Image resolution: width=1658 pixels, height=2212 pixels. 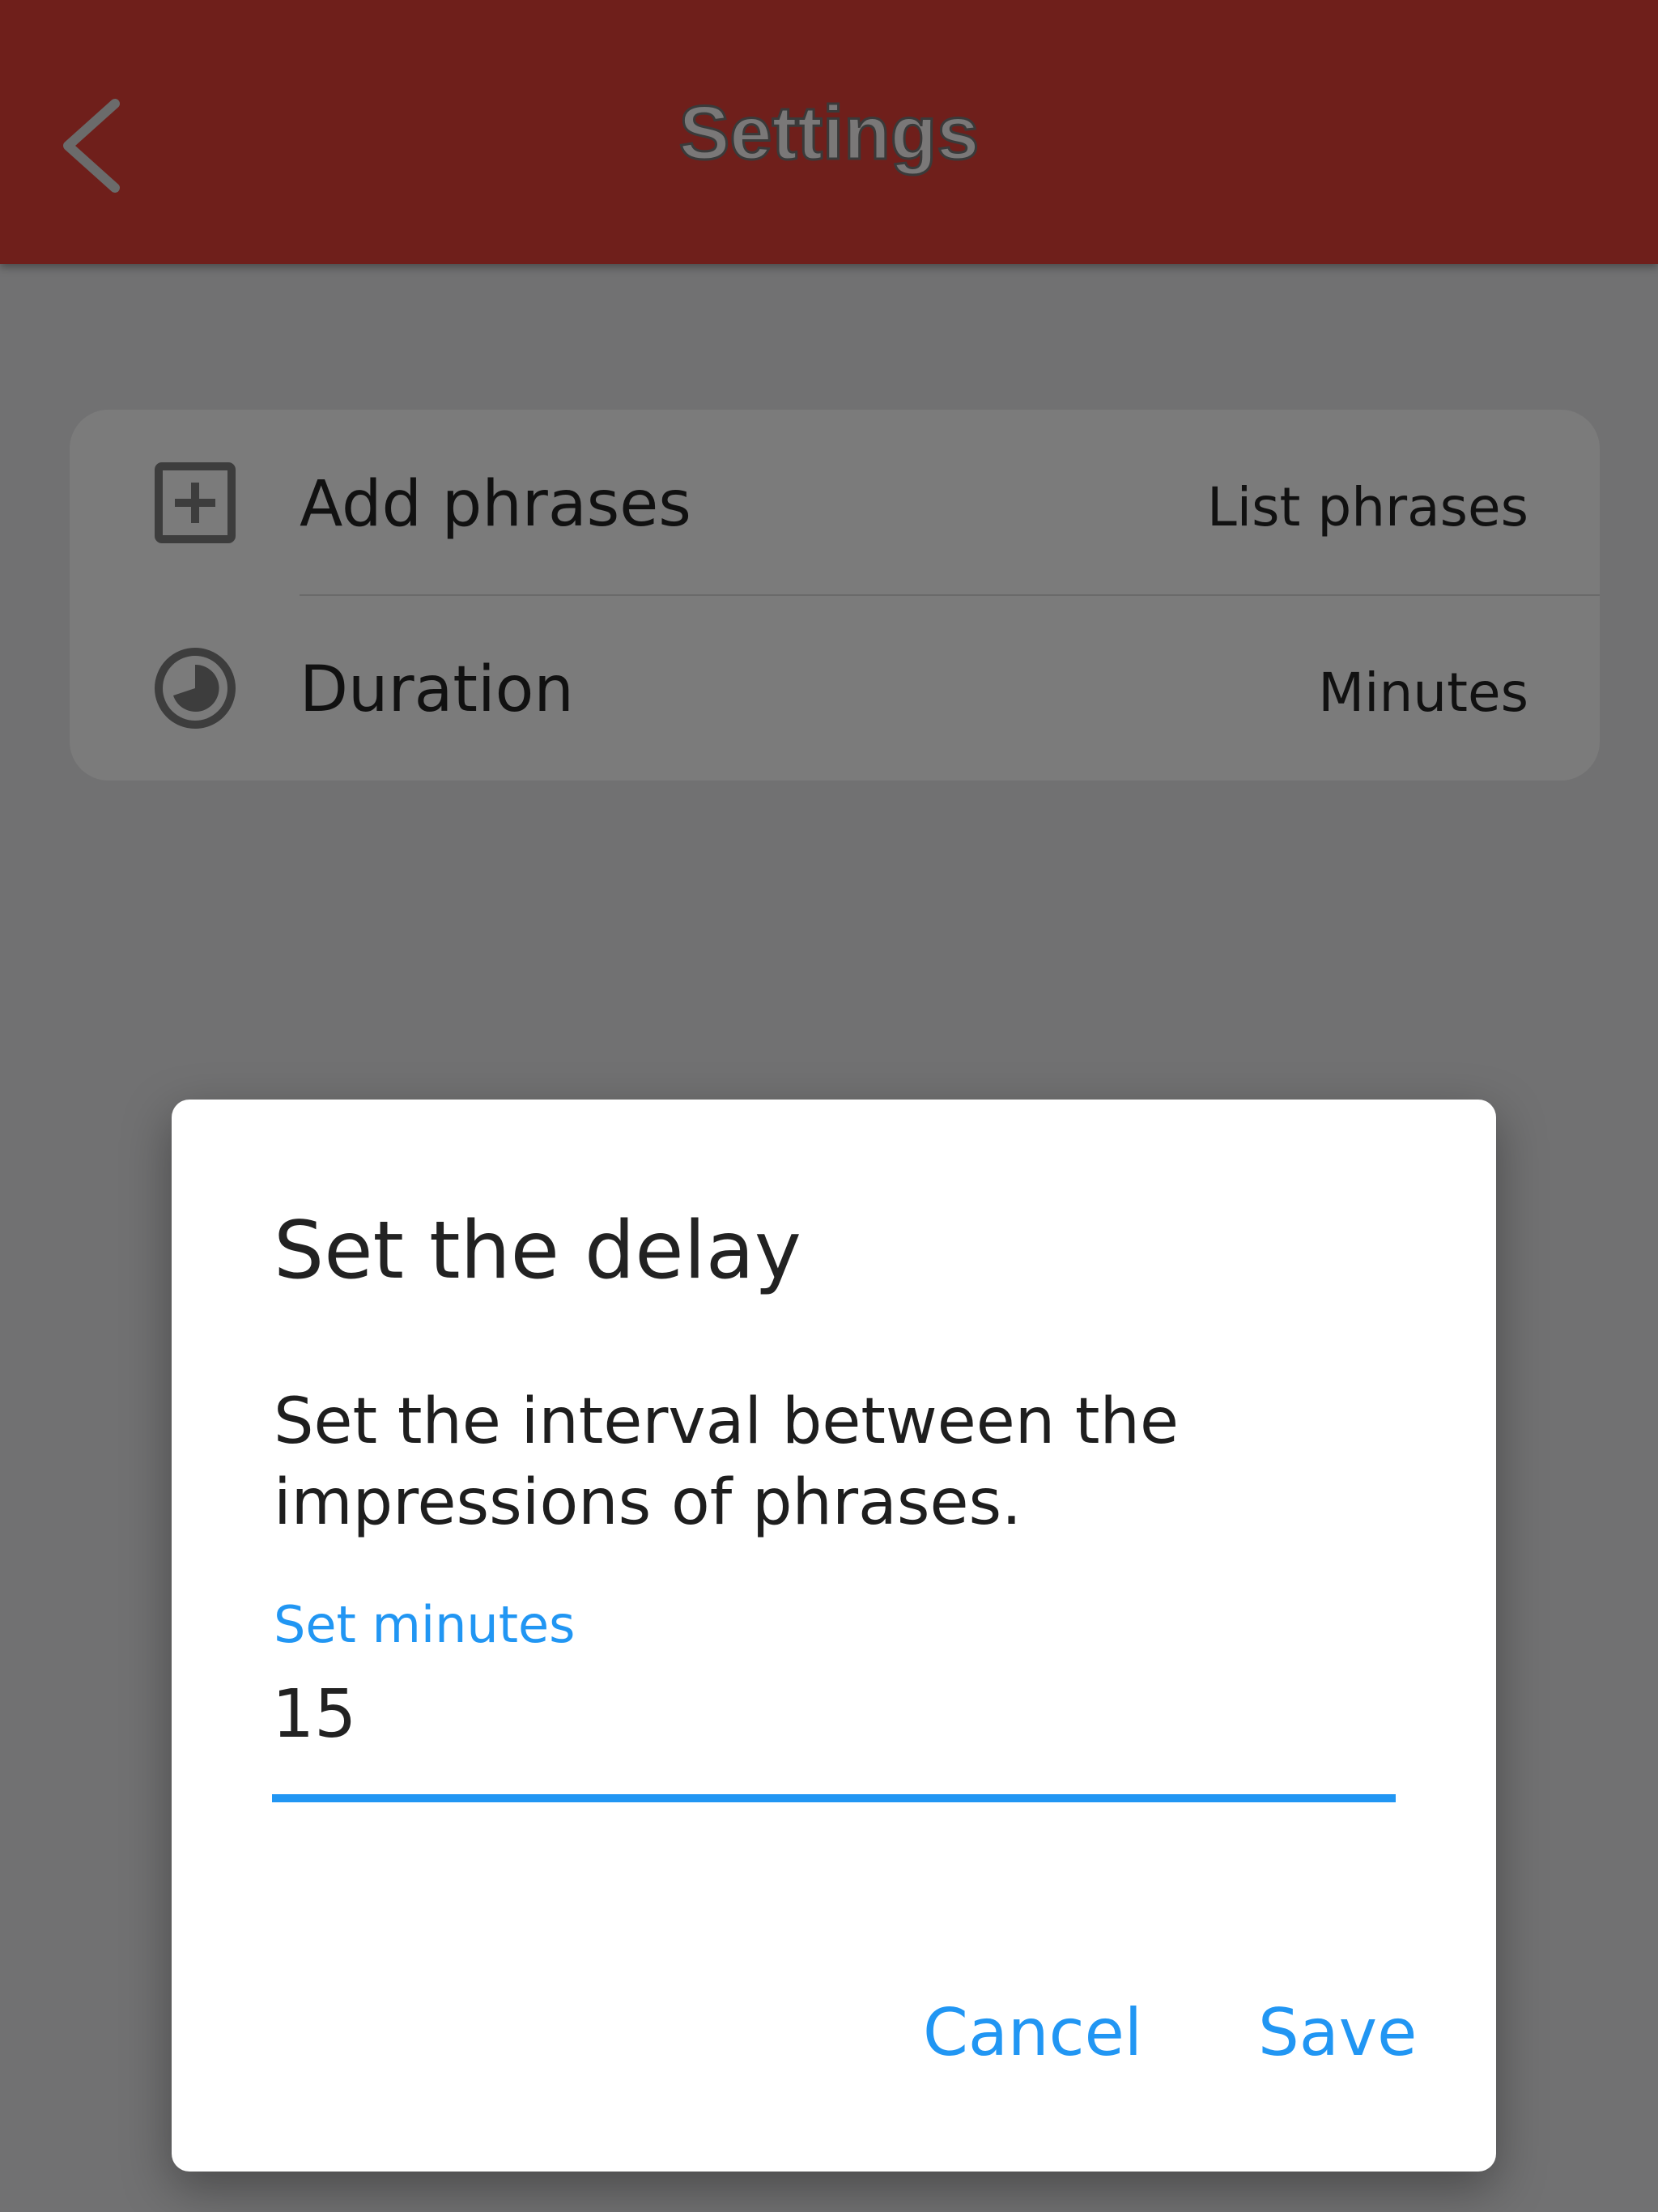 I want to click on add-box-icon, so click(x=195, y=502).